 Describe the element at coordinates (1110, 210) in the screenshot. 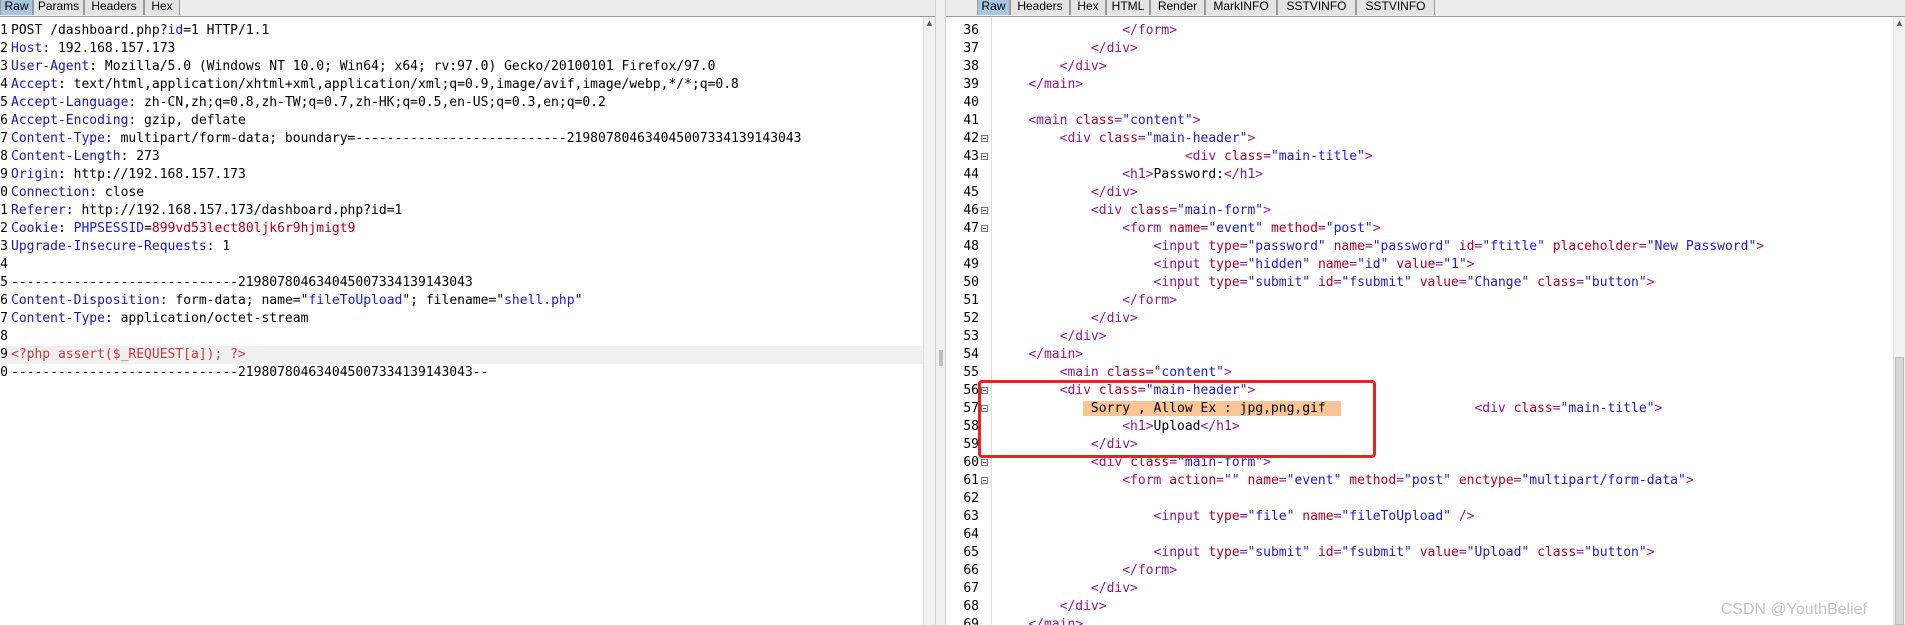

I see `code-token: <div` at that location.